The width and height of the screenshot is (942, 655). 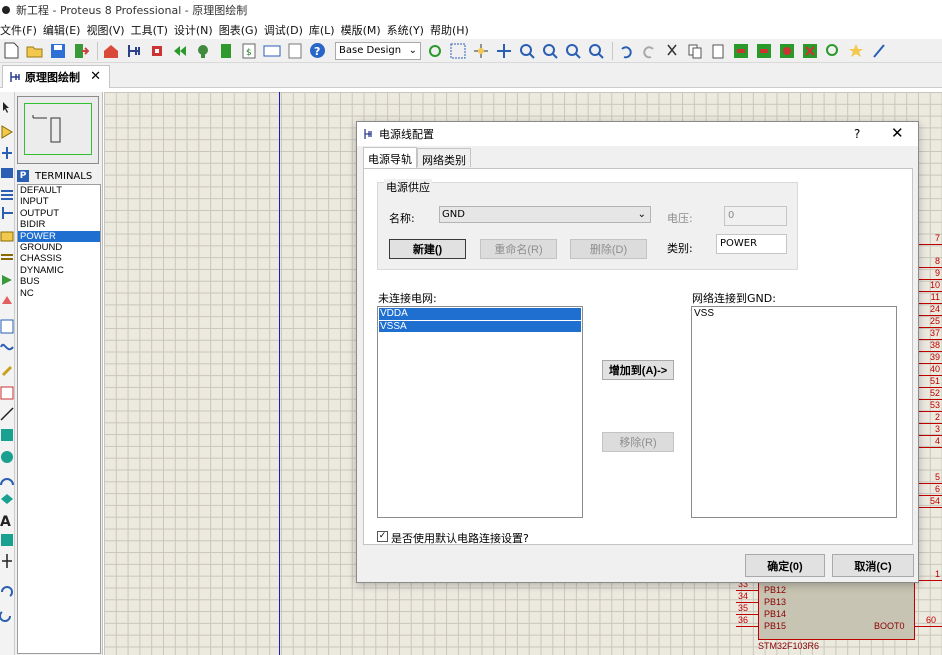 What do you see at coordinates (763, 50) in the screenshot?
I see `block-move-icon` at bounding box center [763, 50].